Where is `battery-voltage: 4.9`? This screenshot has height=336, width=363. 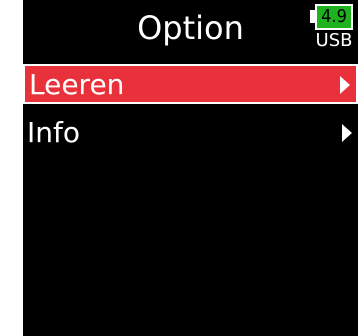 battery-voltage: 4.9 is located at coordinates (334, 16).